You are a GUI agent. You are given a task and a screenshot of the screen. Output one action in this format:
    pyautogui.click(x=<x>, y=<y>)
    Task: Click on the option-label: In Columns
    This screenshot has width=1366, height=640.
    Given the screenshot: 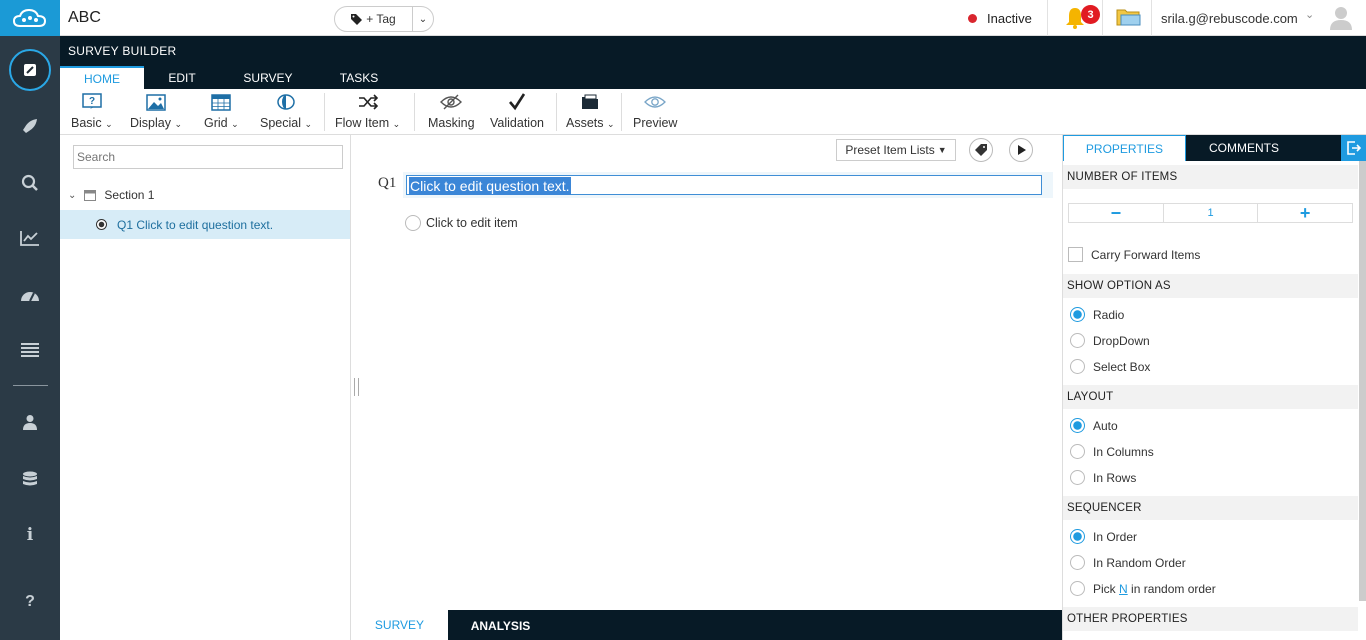 What is the action you would take?
    pyautogui.click(x=1123, y=451)
    